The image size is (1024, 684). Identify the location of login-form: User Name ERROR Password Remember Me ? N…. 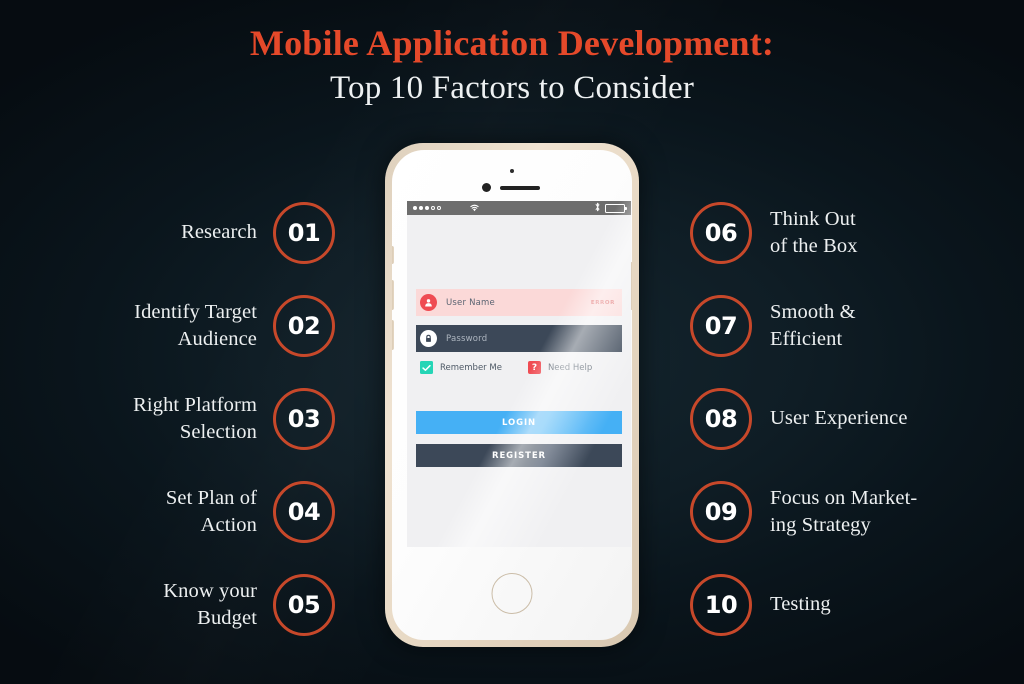
(519, 341).